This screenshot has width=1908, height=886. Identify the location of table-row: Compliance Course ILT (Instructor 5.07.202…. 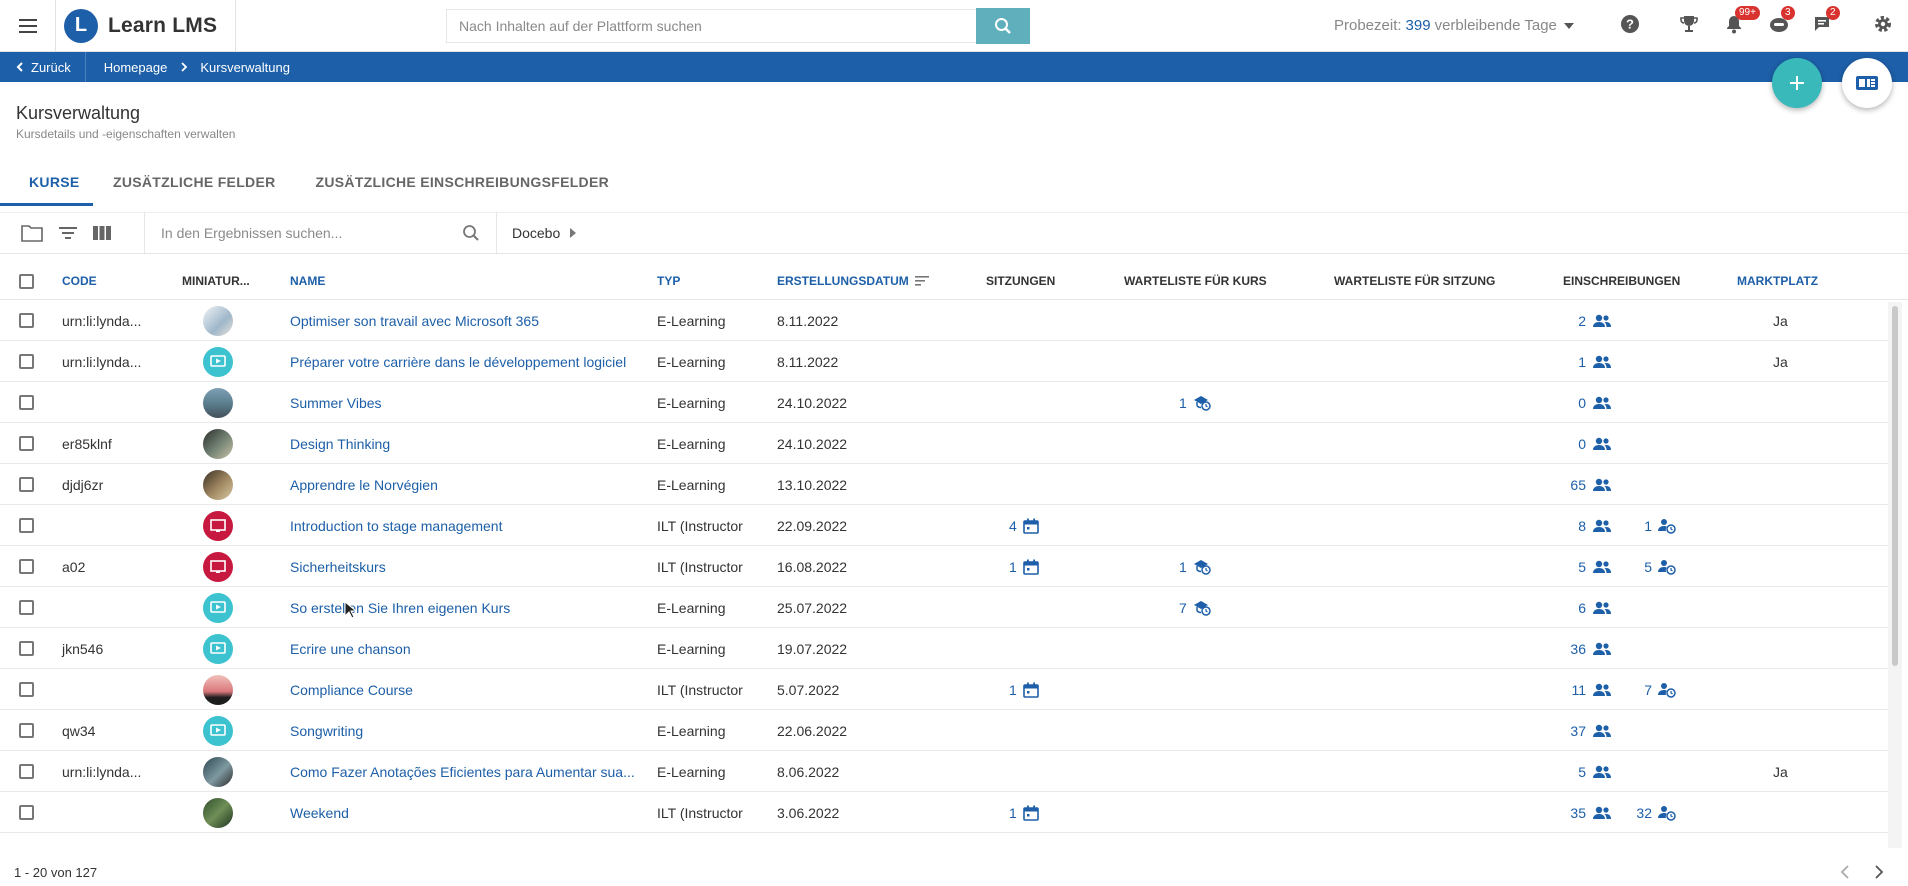
(944, 689).